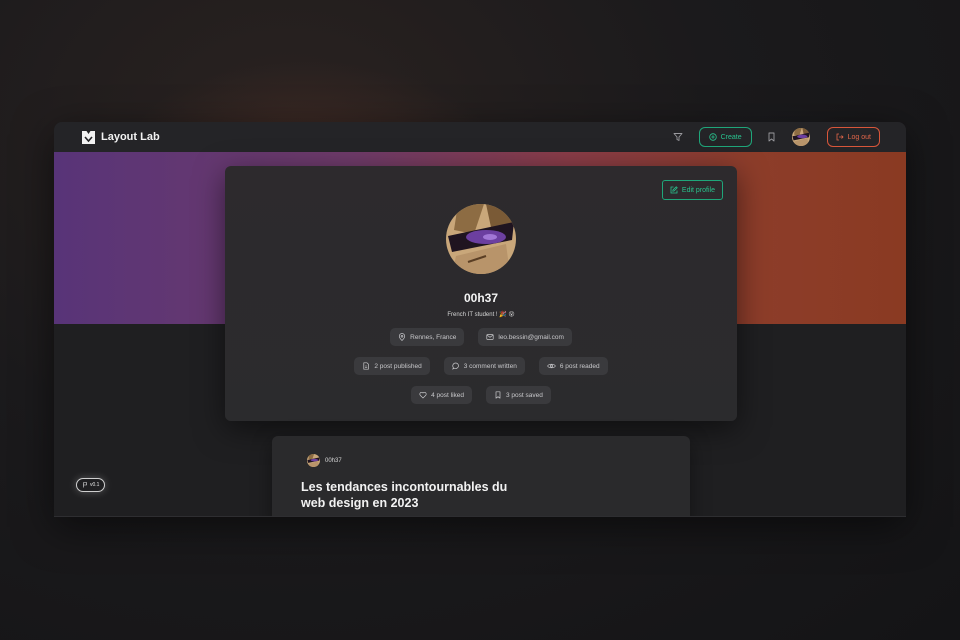 The height and width of the screenshot is (640, 960). I want to click on create-label: Create, so click(731, 137).